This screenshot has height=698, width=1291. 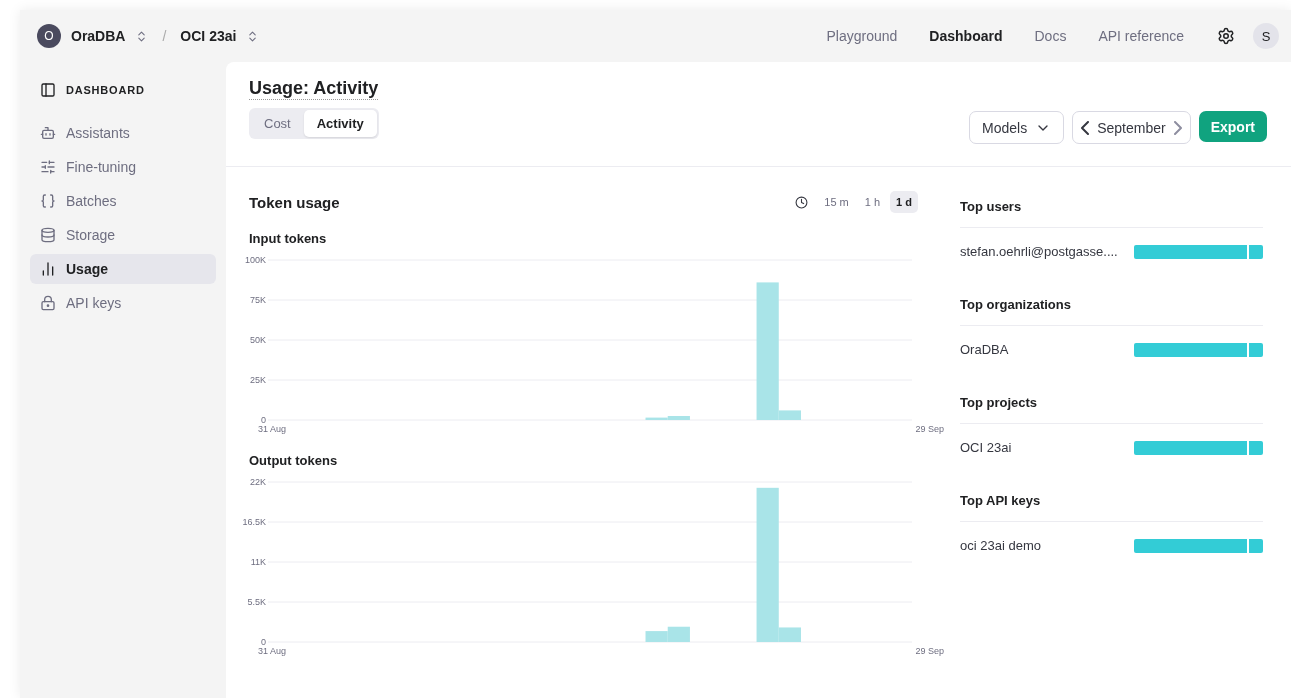 What do you see at coordinates (802, 202) in the screenshot?
I see `clock-icon` at bounding box center [802, 202].